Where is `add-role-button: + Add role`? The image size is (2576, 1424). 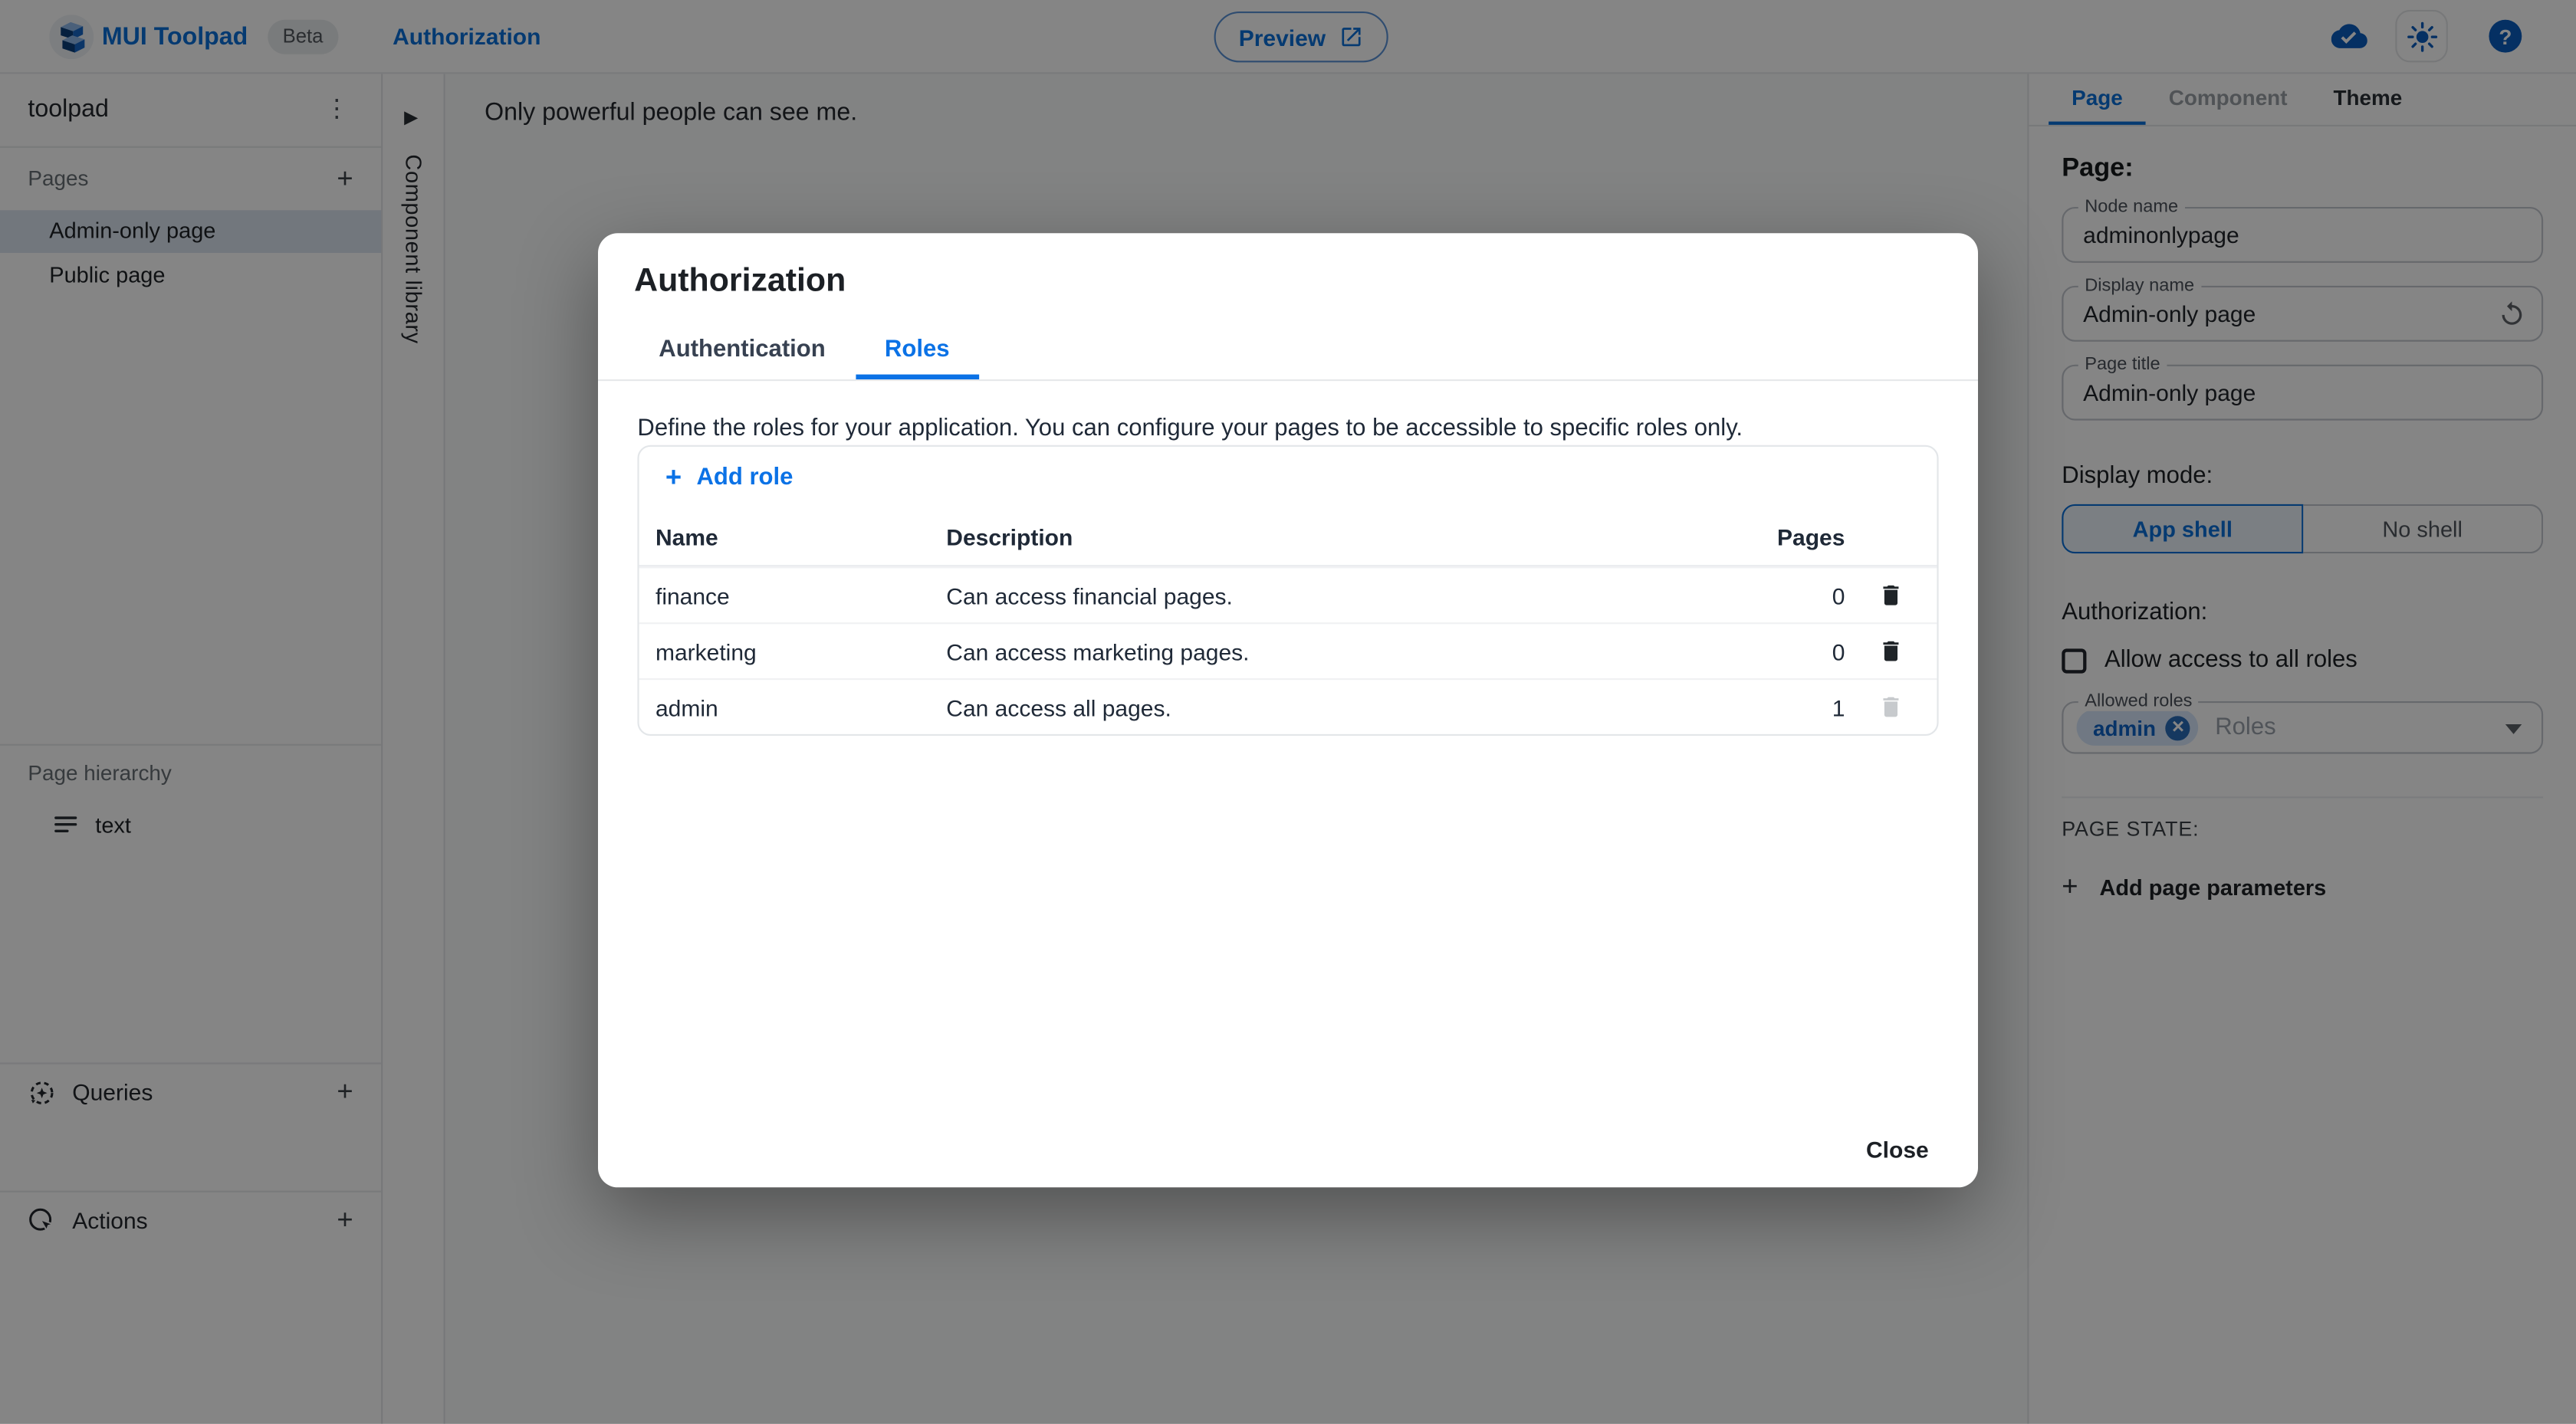 add-role-button: + Add role is located at coordinates (729, 478).